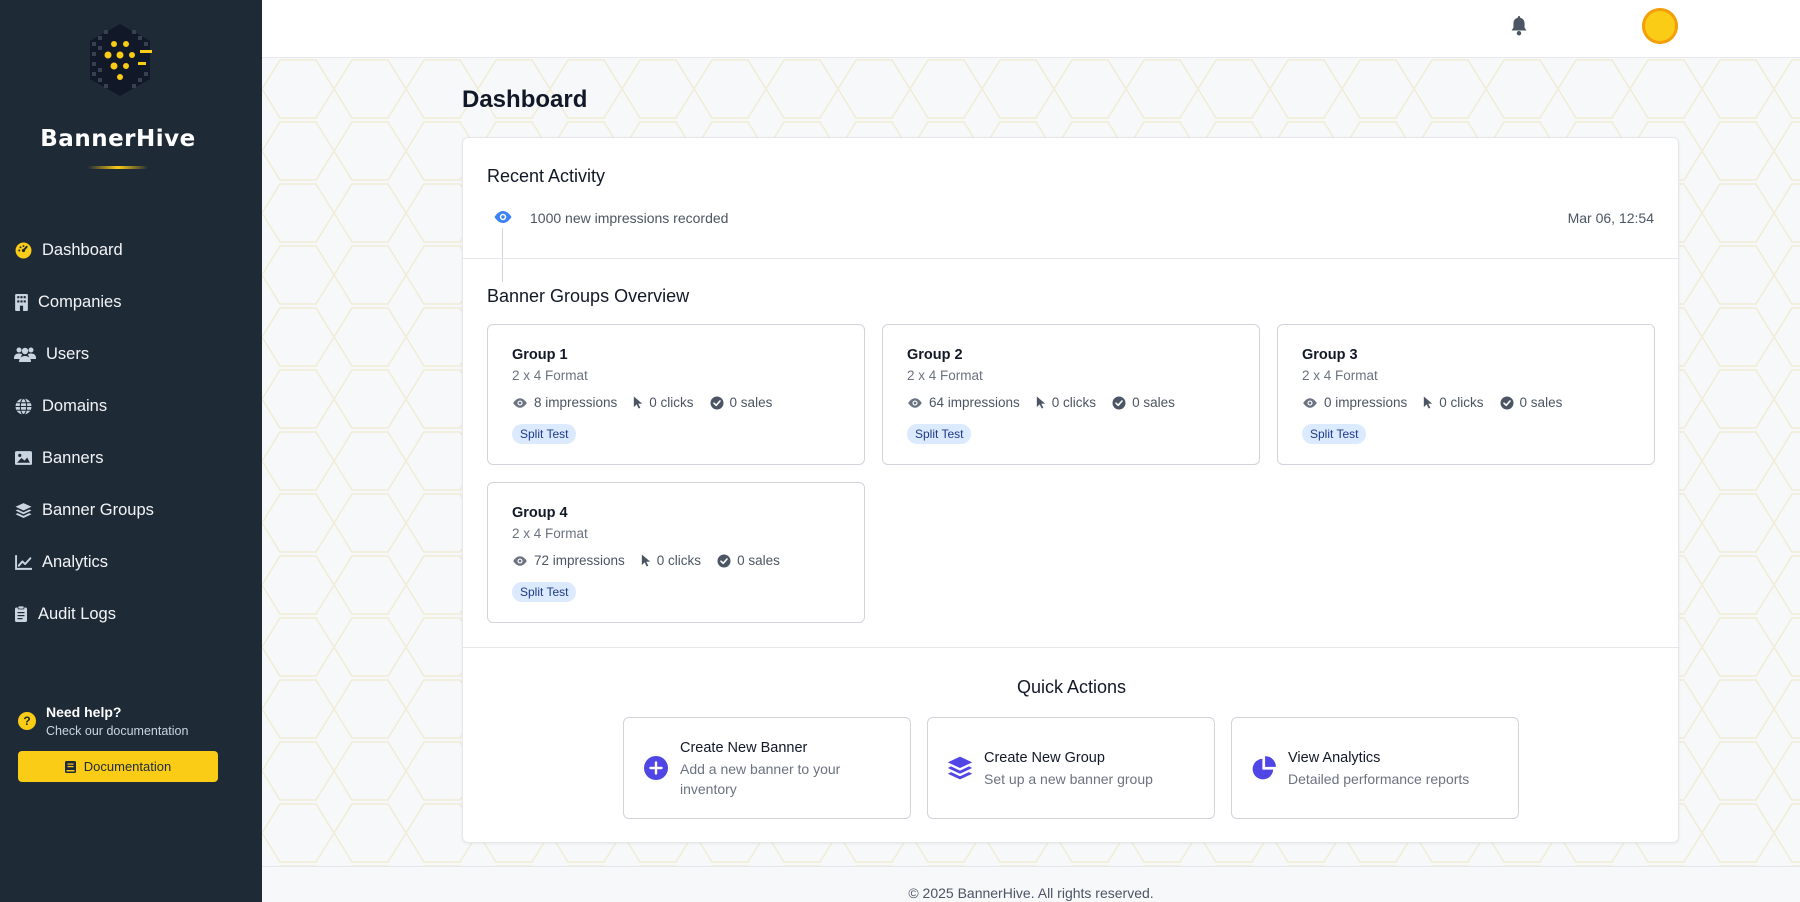 The height and width of the screenshot is (902, 1800). I want to click on recent-activity-title: Recent Activity, so click(546, 176).